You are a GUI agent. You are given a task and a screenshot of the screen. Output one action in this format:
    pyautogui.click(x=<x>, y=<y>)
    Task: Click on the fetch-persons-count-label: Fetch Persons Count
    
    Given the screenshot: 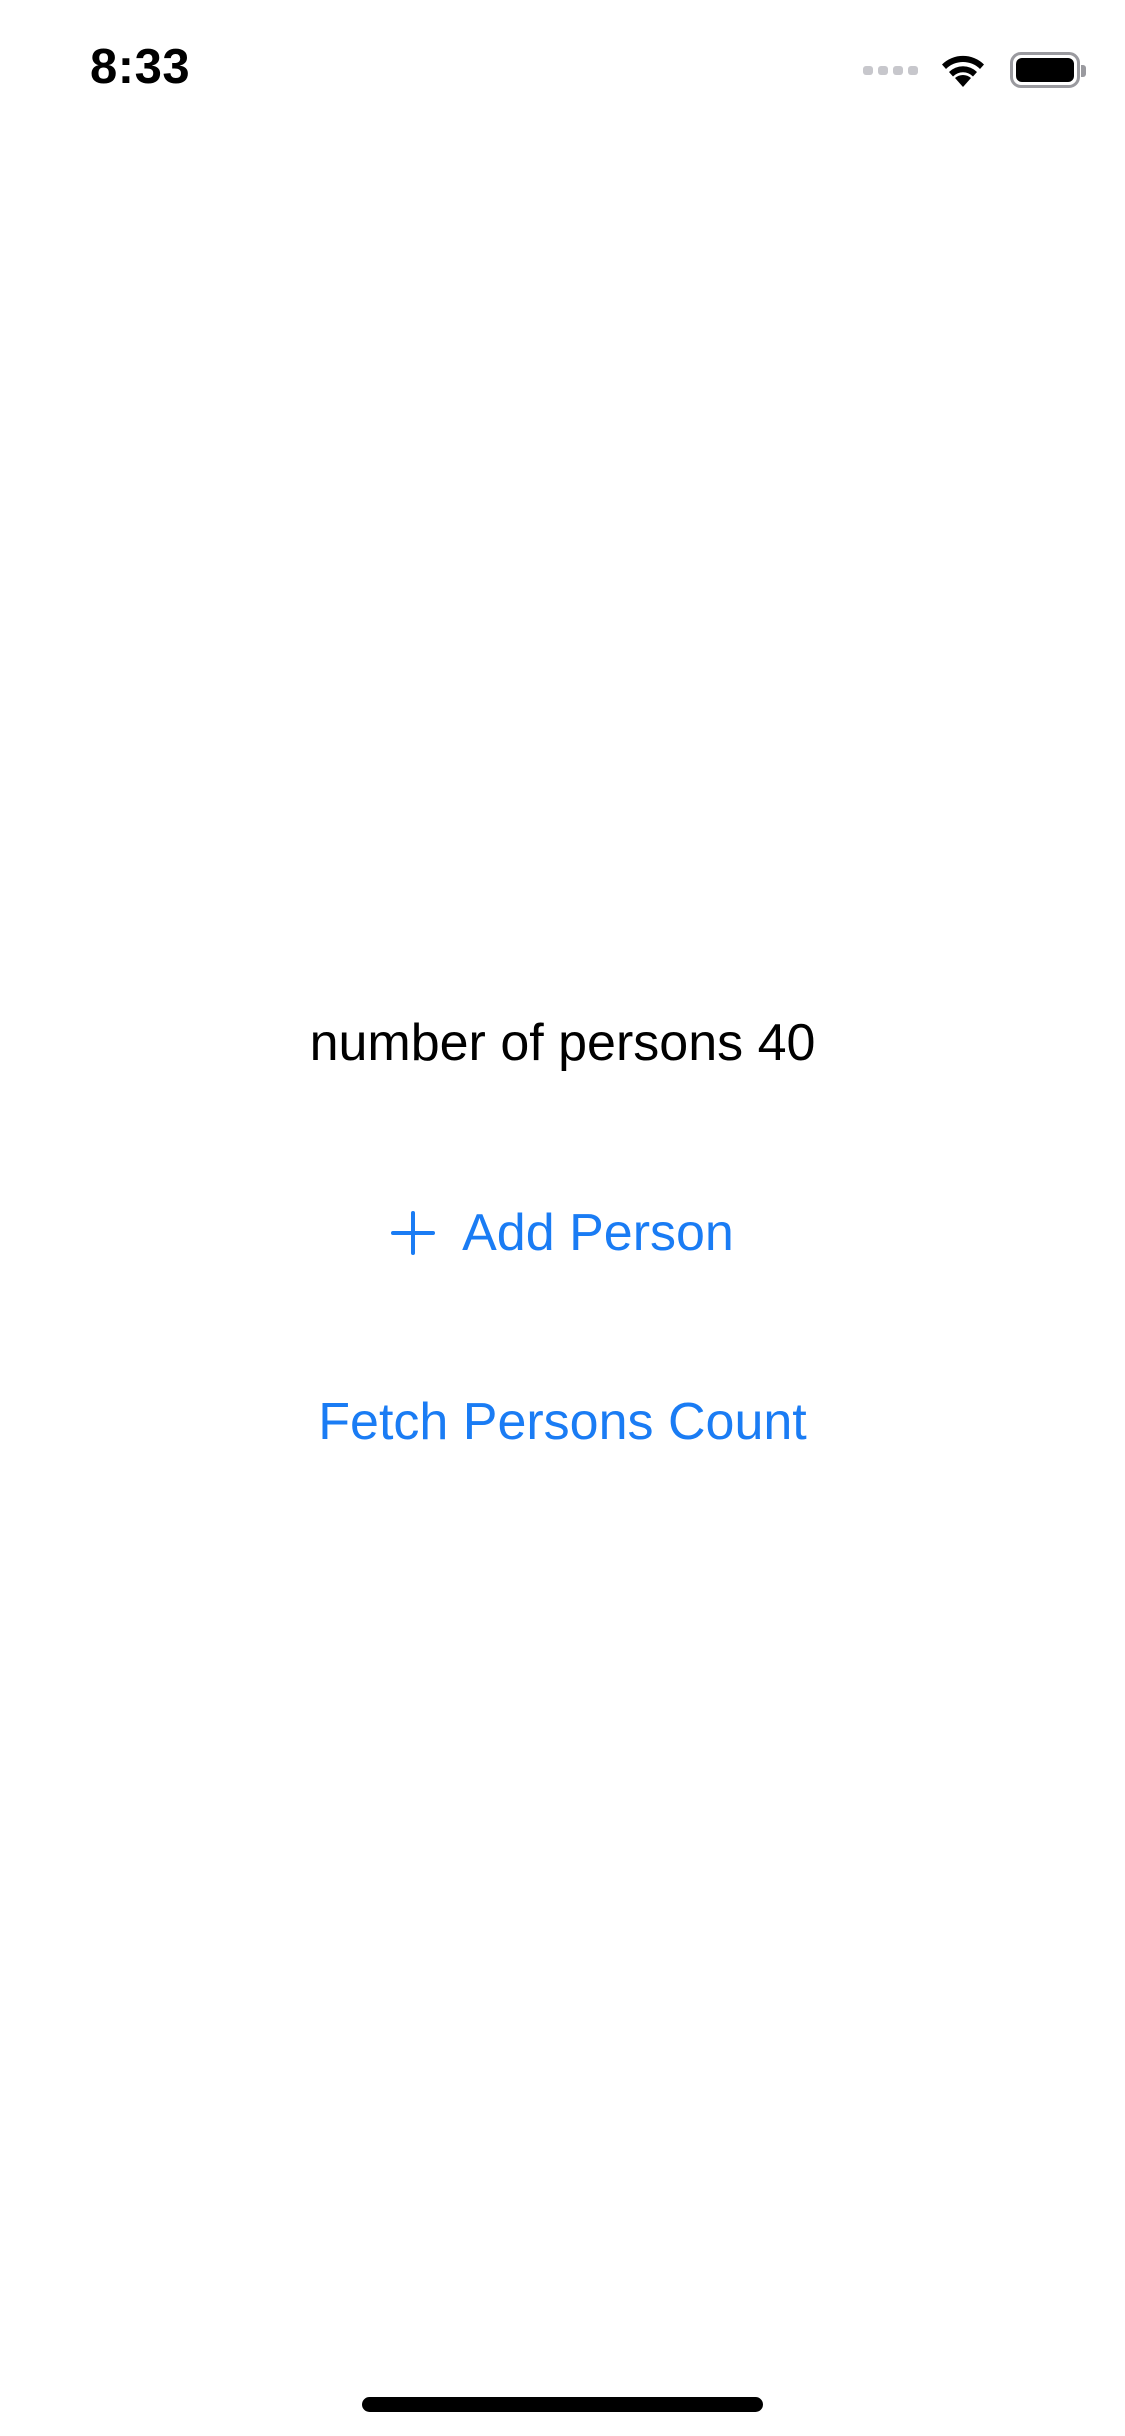 What is the action you would take?
    pyautogui.click(x=562, y=1422)
    